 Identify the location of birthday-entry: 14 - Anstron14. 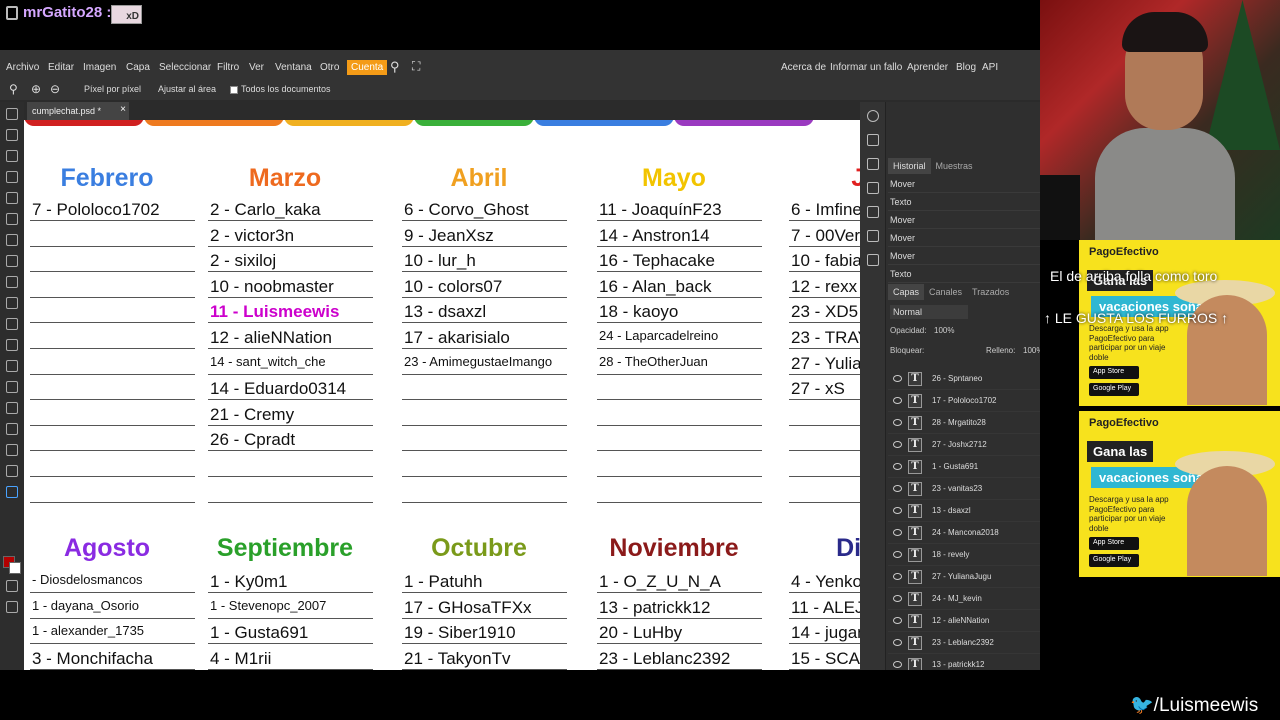
(654, 236).